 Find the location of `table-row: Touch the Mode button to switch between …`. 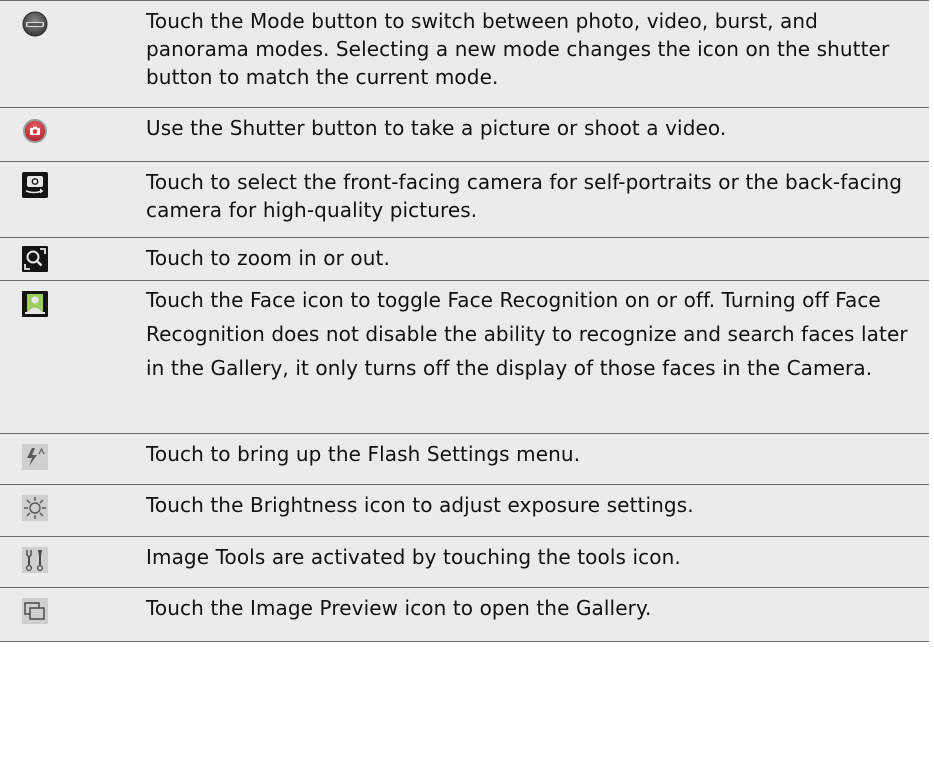

table-row: Touch the Mode button to switch between … is located at coordinates (464, 54).